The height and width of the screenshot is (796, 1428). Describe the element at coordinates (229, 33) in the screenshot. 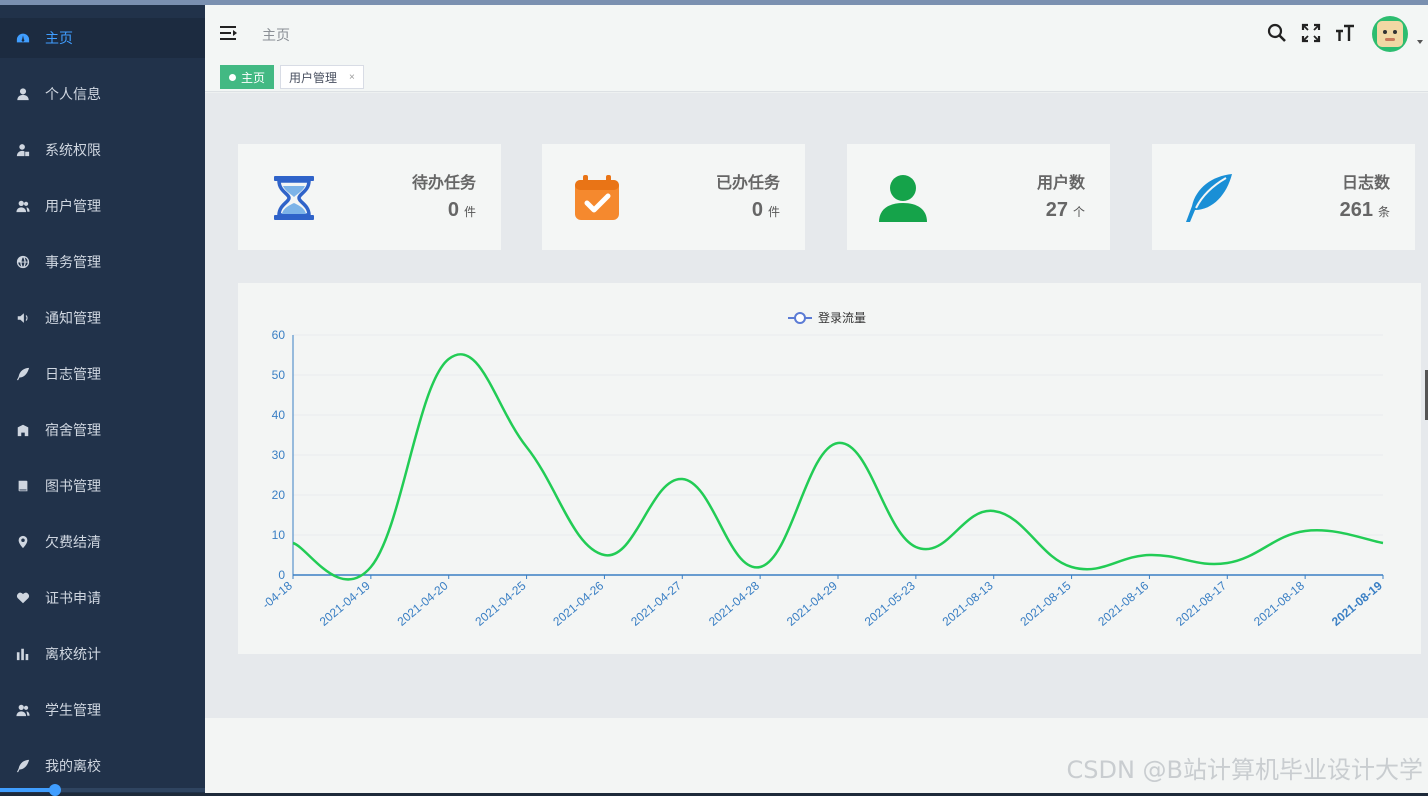

I see `menu-toggle-icon` at that location.